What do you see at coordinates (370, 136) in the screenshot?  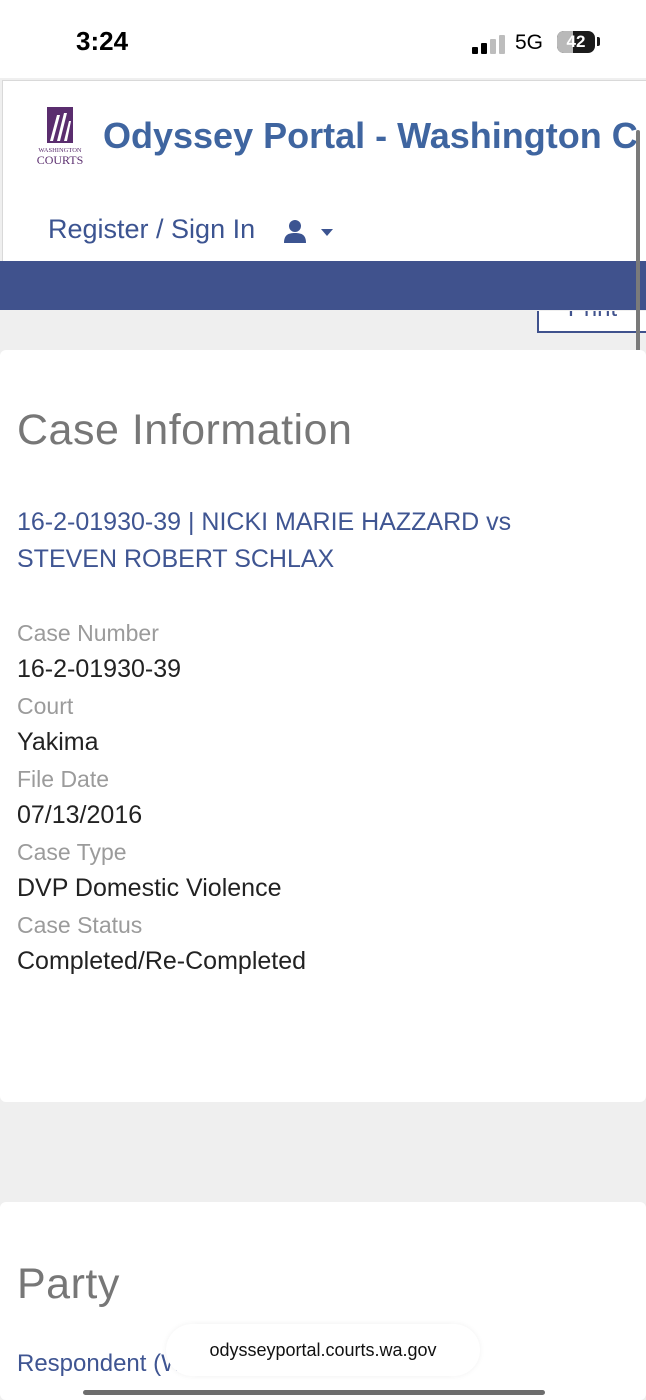 I see `site-title: Odyssey Portal - Washington C` at bounding box center [370, 136].